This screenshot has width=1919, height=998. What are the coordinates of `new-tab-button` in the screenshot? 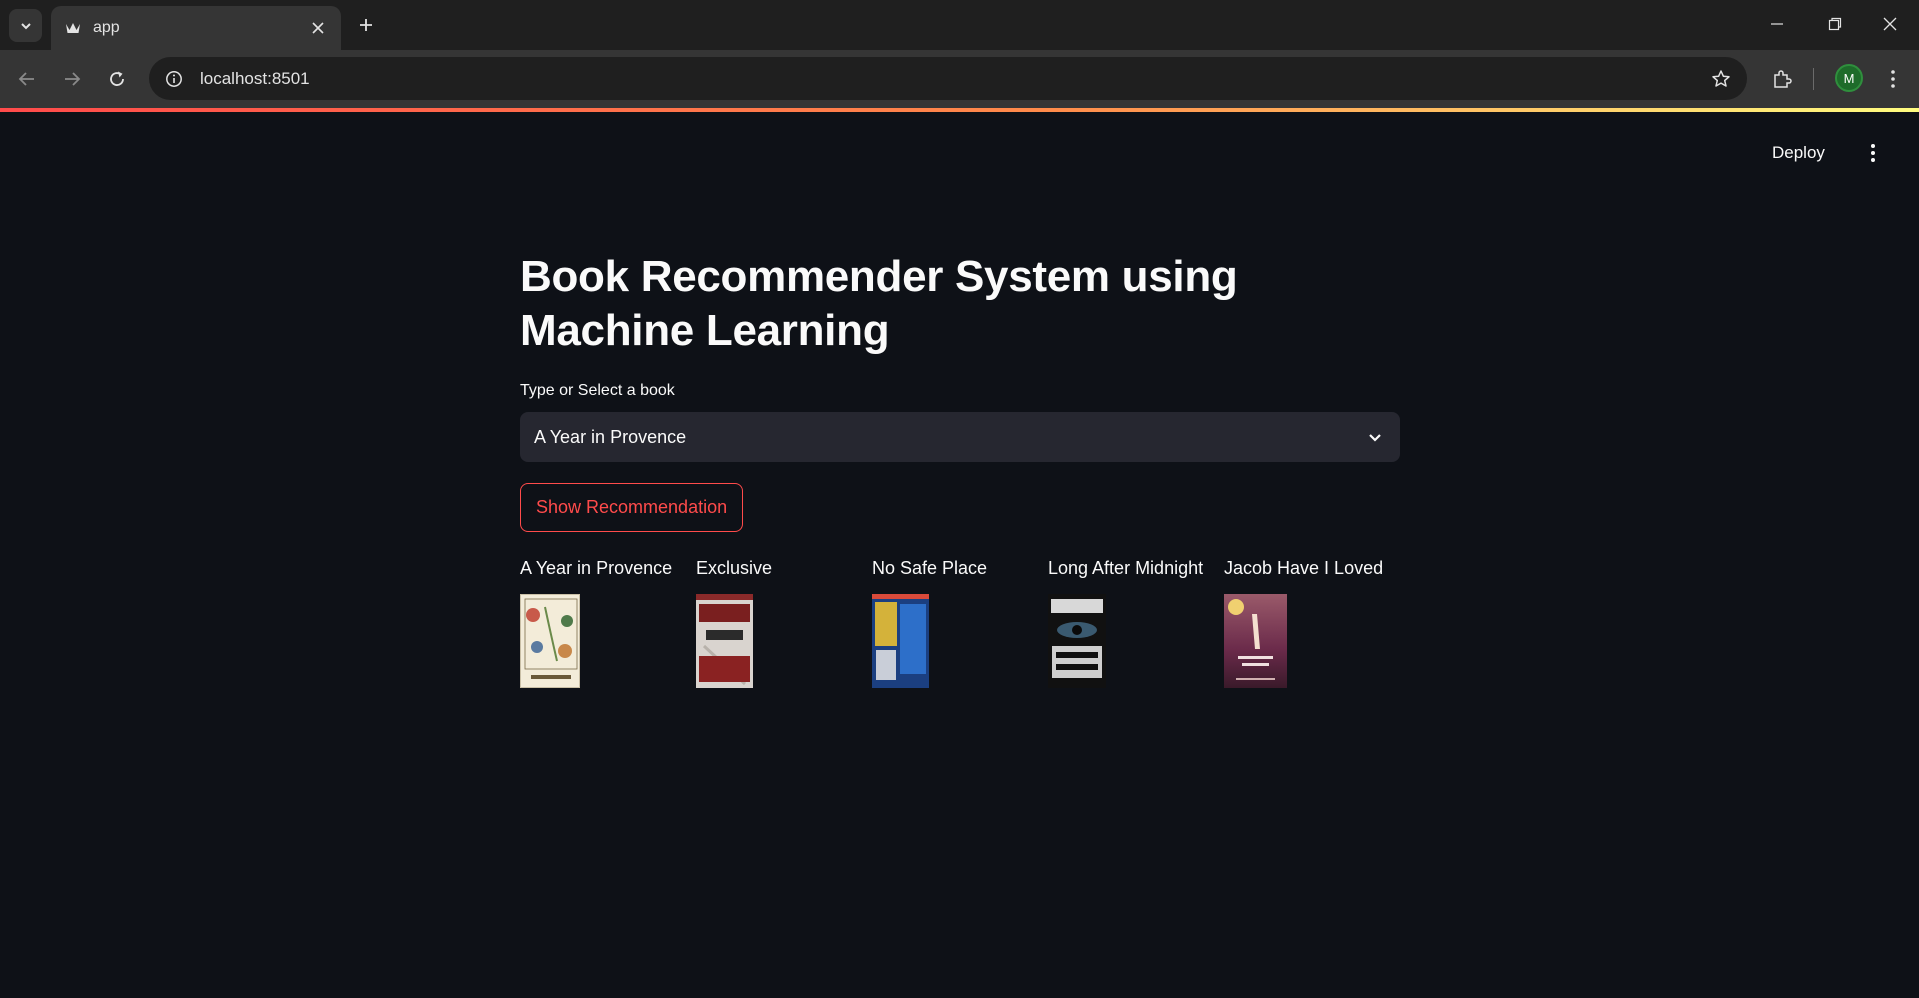 It's located at (366, 25).